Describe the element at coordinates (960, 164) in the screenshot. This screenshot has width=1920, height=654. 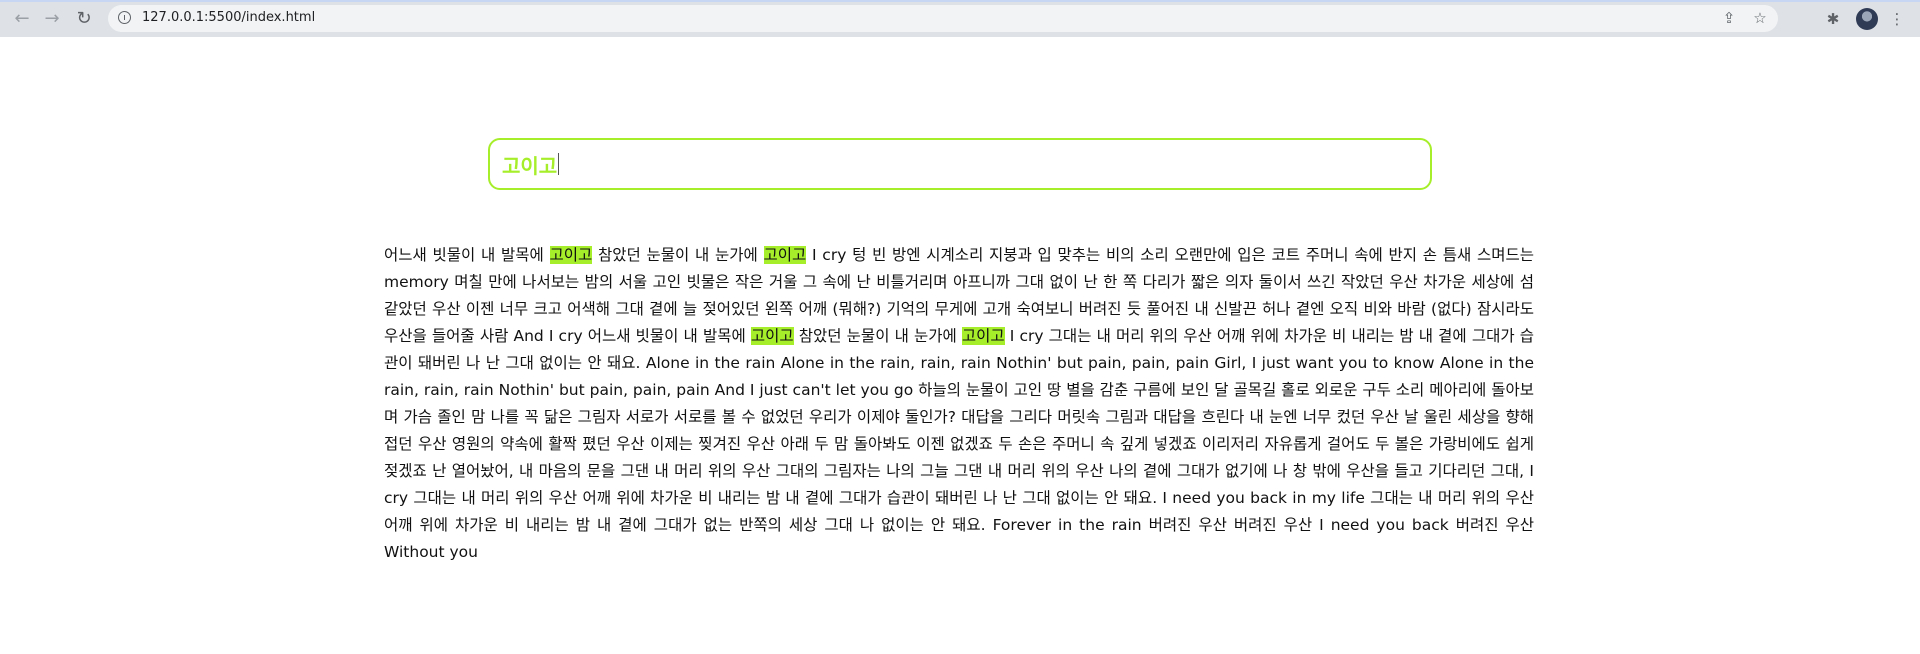
I see `search-input: 고이고` at that location.